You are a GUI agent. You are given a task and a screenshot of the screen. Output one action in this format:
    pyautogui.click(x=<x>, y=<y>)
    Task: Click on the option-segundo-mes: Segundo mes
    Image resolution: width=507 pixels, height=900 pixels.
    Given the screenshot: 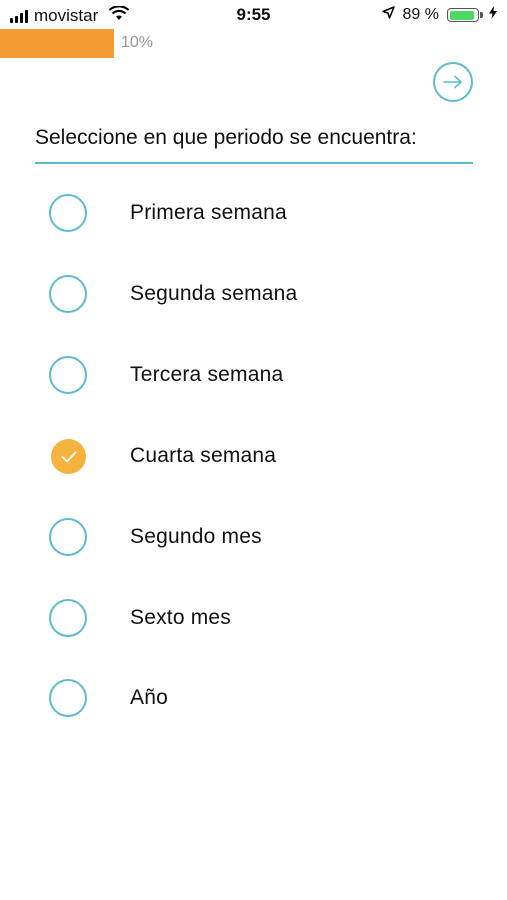 What is the action you would take?
    pyautogui.click(x=254, y=537)
    